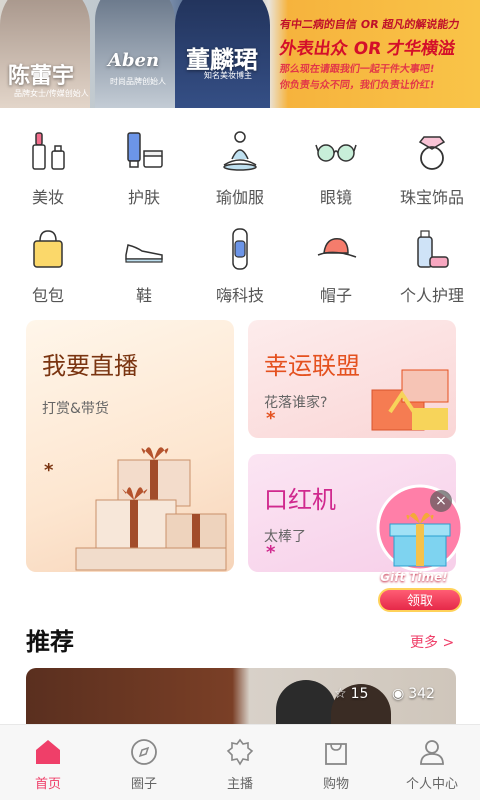 The width and height of the screenshot is (480, 800). Describe the element at coordinates (49, 470) in the screenshot. I see `live-stream-star: *` at that location.